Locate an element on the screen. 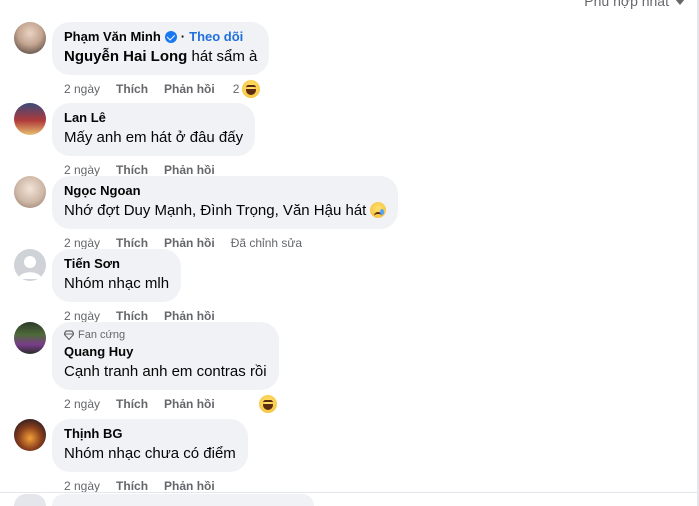 The width and height of the screenshot is (699, 506). comment-text: Nguyễn Hai Long hát sẩm à is located at coordinates (160, 57).